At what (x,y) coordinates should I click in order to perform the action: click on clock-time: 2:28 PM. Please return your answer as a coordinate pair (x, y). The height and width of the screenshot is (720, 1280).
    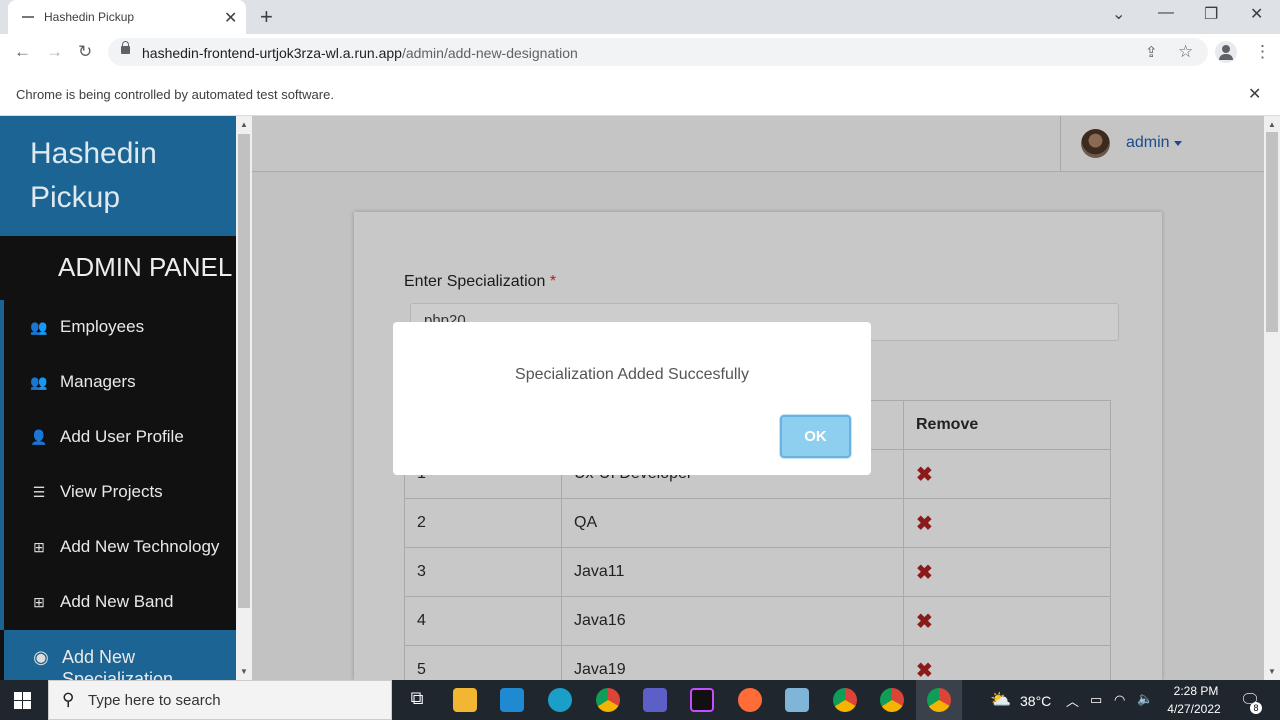
    Looking at the image, I should click on (1196, 691).